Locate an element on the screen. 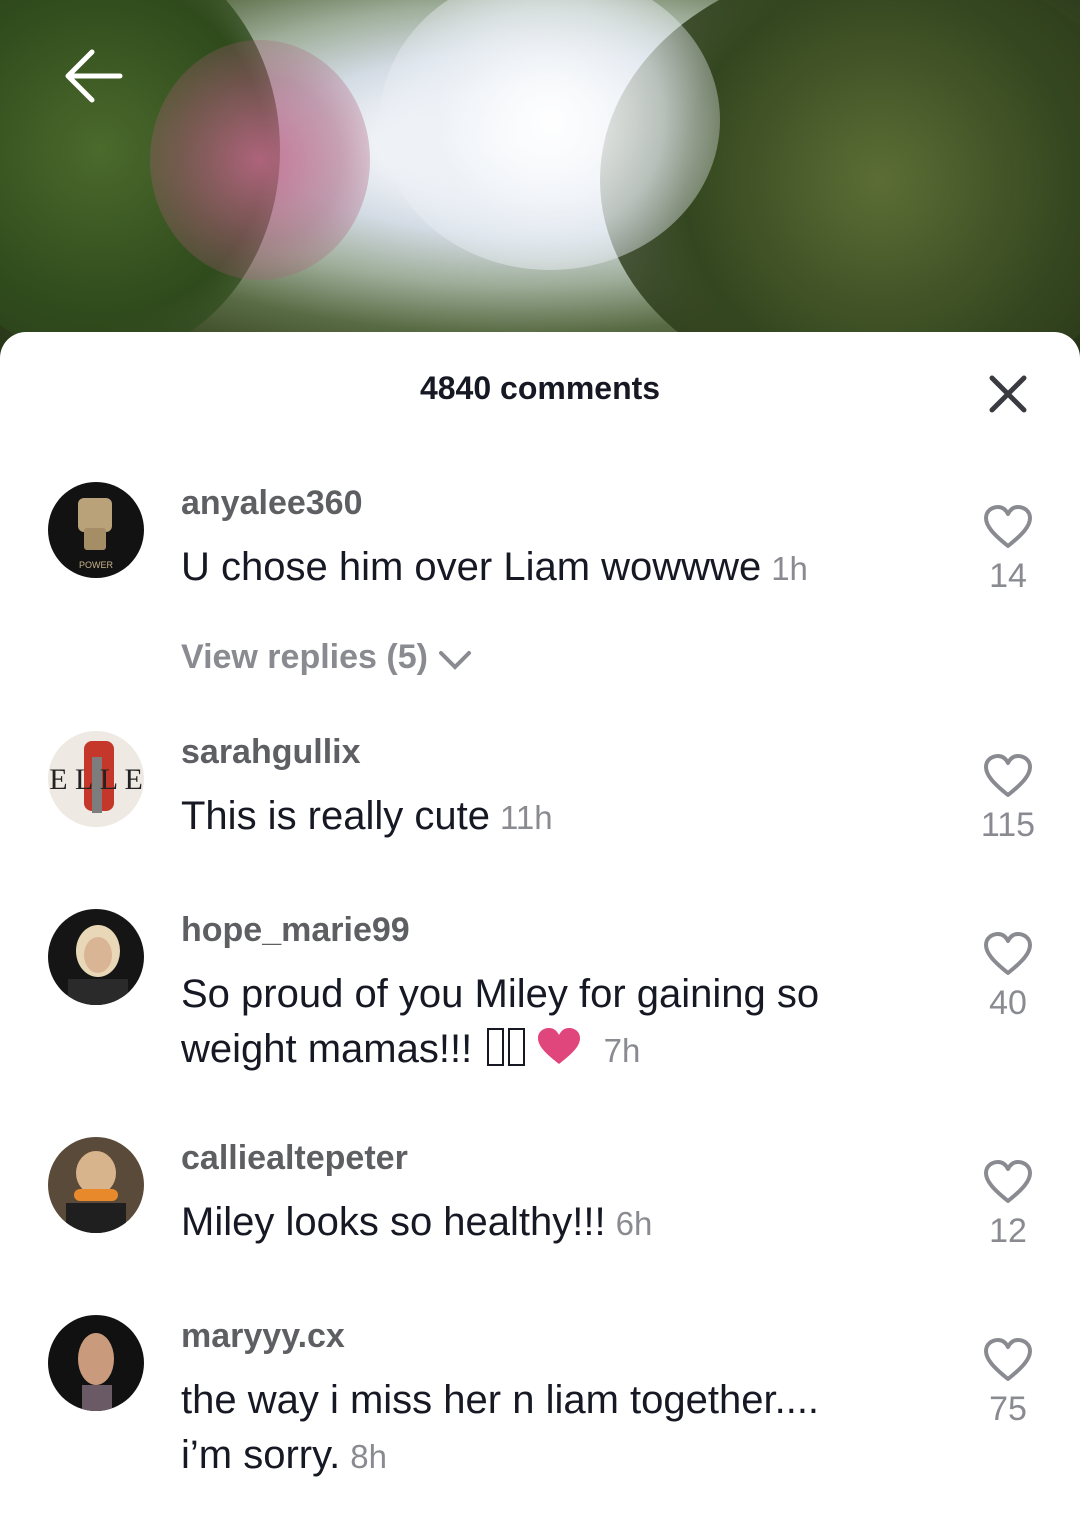  avatar: POWER is located at coordinates (96, 530).